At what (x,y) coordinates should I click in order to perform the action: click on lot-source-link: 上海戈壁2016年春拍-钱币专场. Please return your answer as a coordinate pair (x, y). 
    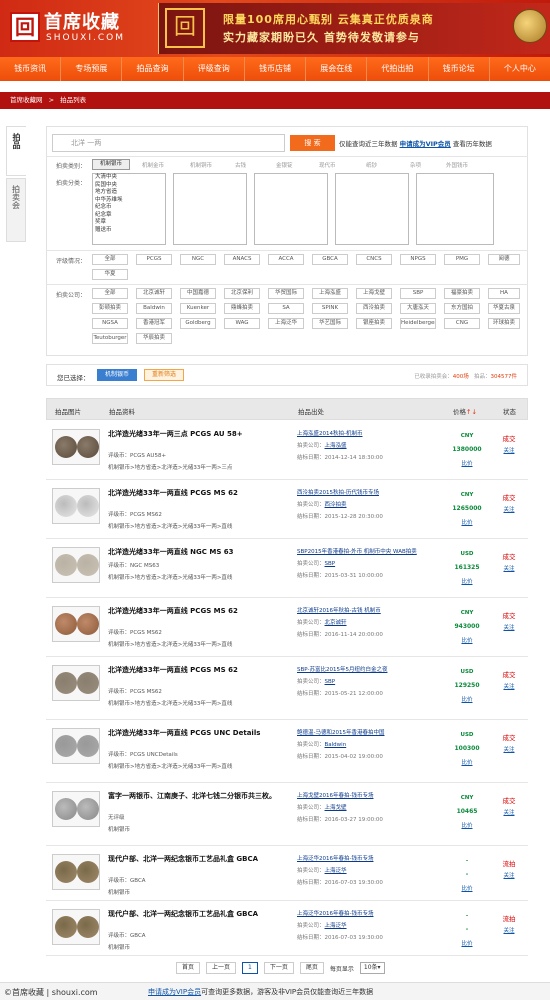
    Looking at the image, I should click on (335, 795).